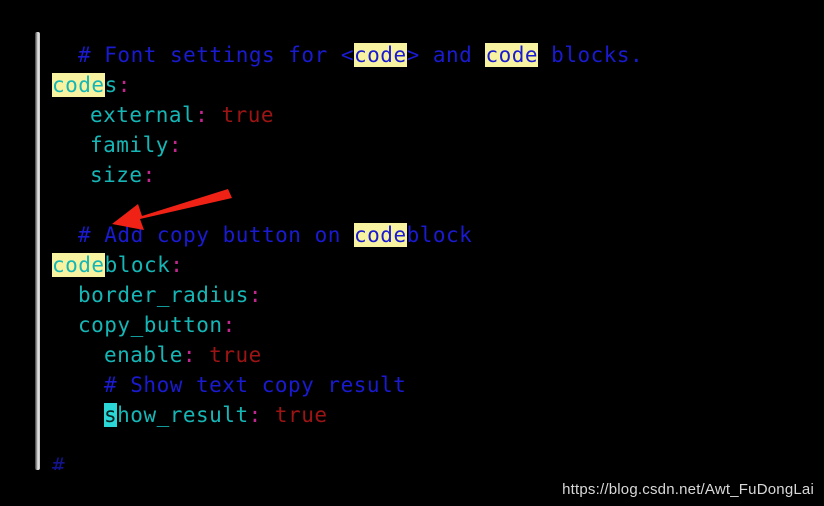 The image size is (824, 506). What do you see at coordinates (216, 235) in the screenshot?
I see `line-6-comment-add-copy-button-seg-0: # Add copy button on` at bounding box center [216, 235].